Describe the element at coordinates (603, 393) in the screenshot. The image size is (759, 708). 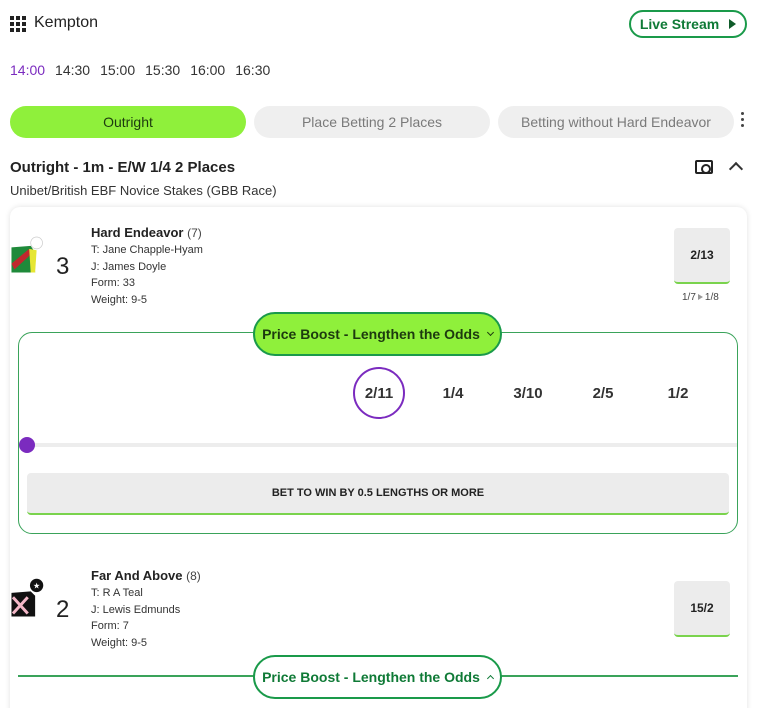
I see `boost-odd-option: 2/5` at that location.